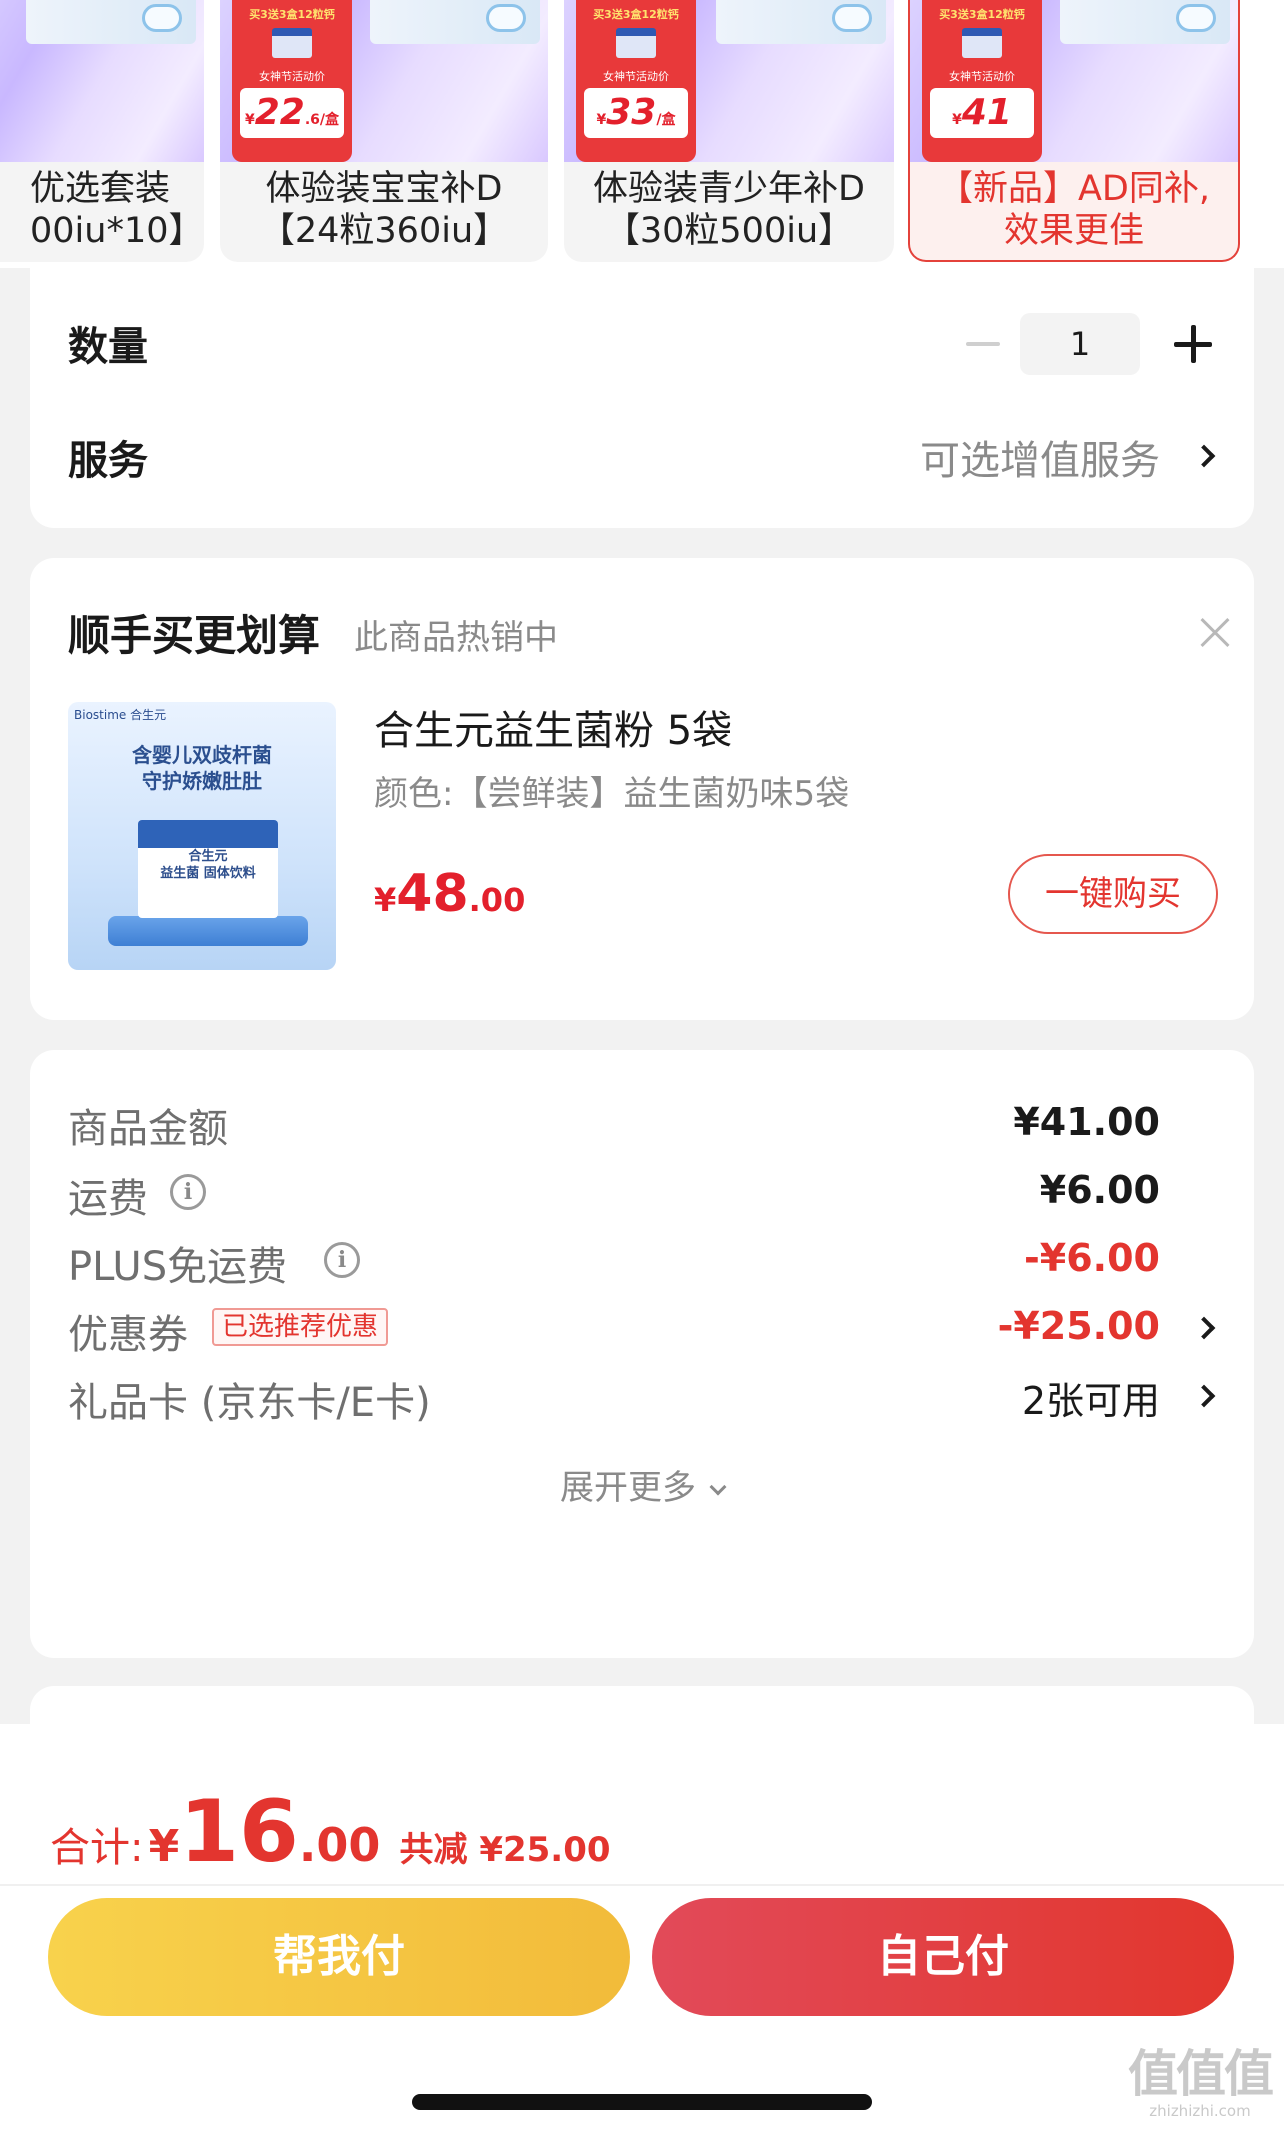 This screenshot has width=1284, height=2138. Describe the element at coordinates (1091, 1397) in the screenshot. I see `gift-card-value: 2张可用` at that location.